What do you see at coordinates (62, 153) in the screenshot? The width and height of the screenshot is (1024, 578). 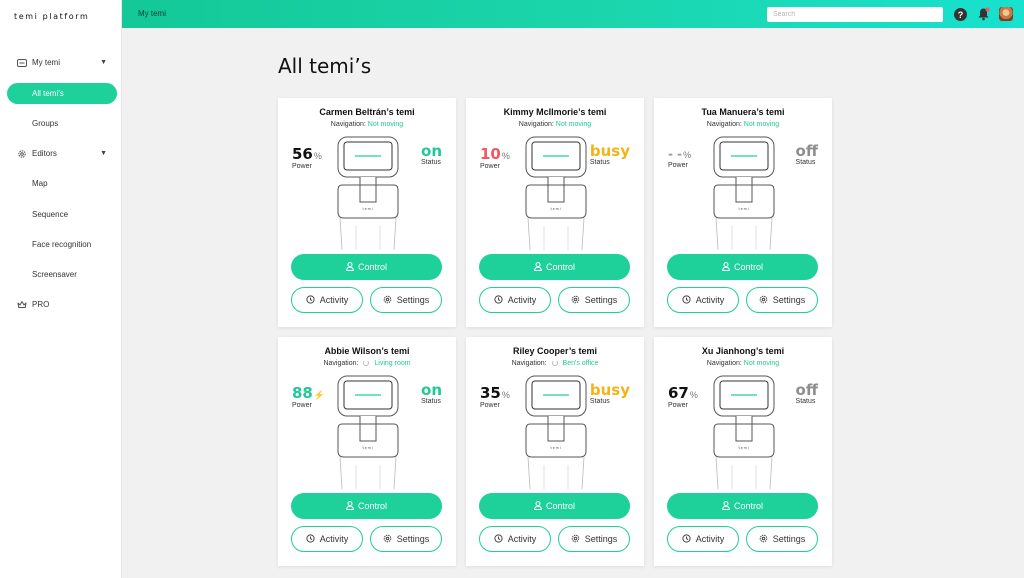 I see `sidebar-item-editors: Editors ▼` at bounding box center [62, 153].